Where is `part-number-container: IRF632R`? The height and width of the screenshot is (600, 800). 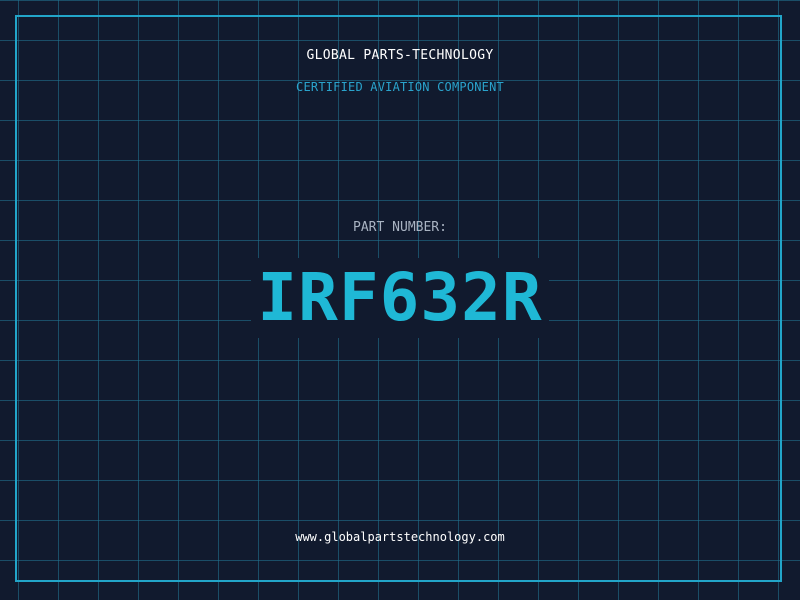
part-number-container: IRF632R is located at coordinates (400, 298).